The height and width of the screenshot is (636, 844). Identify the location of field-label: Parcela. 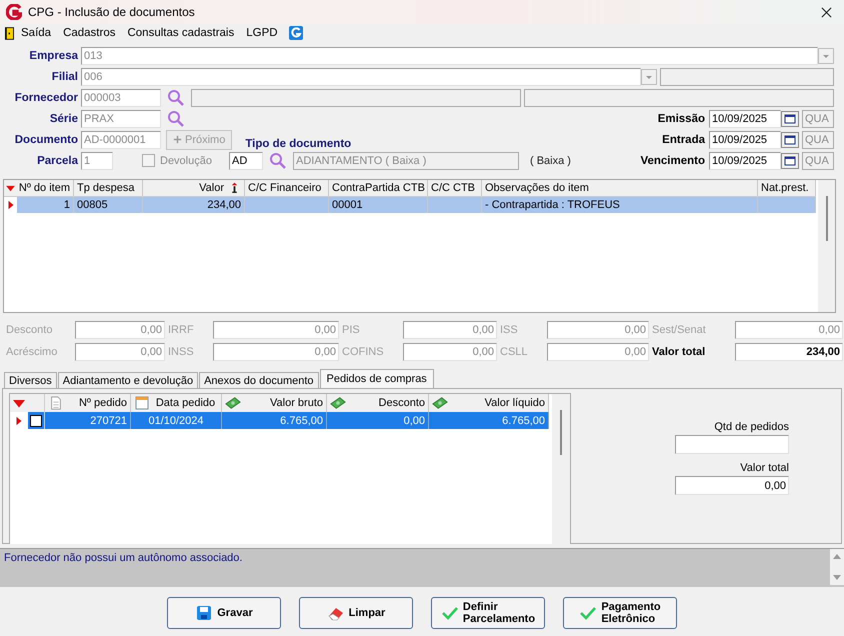
(57, 160).